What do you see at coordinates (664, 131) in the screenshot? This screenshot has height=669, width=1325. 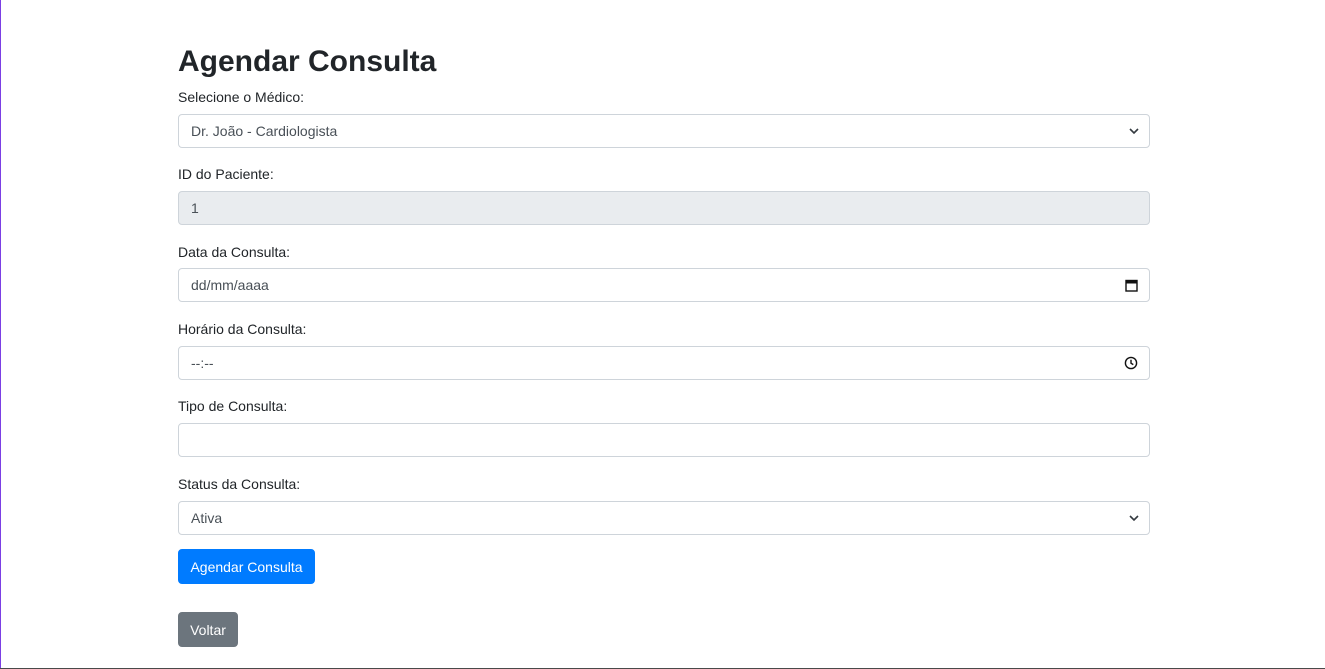 I see `doctor-select: Dr. João - Cardiologista` at bounding box center [664, 131].